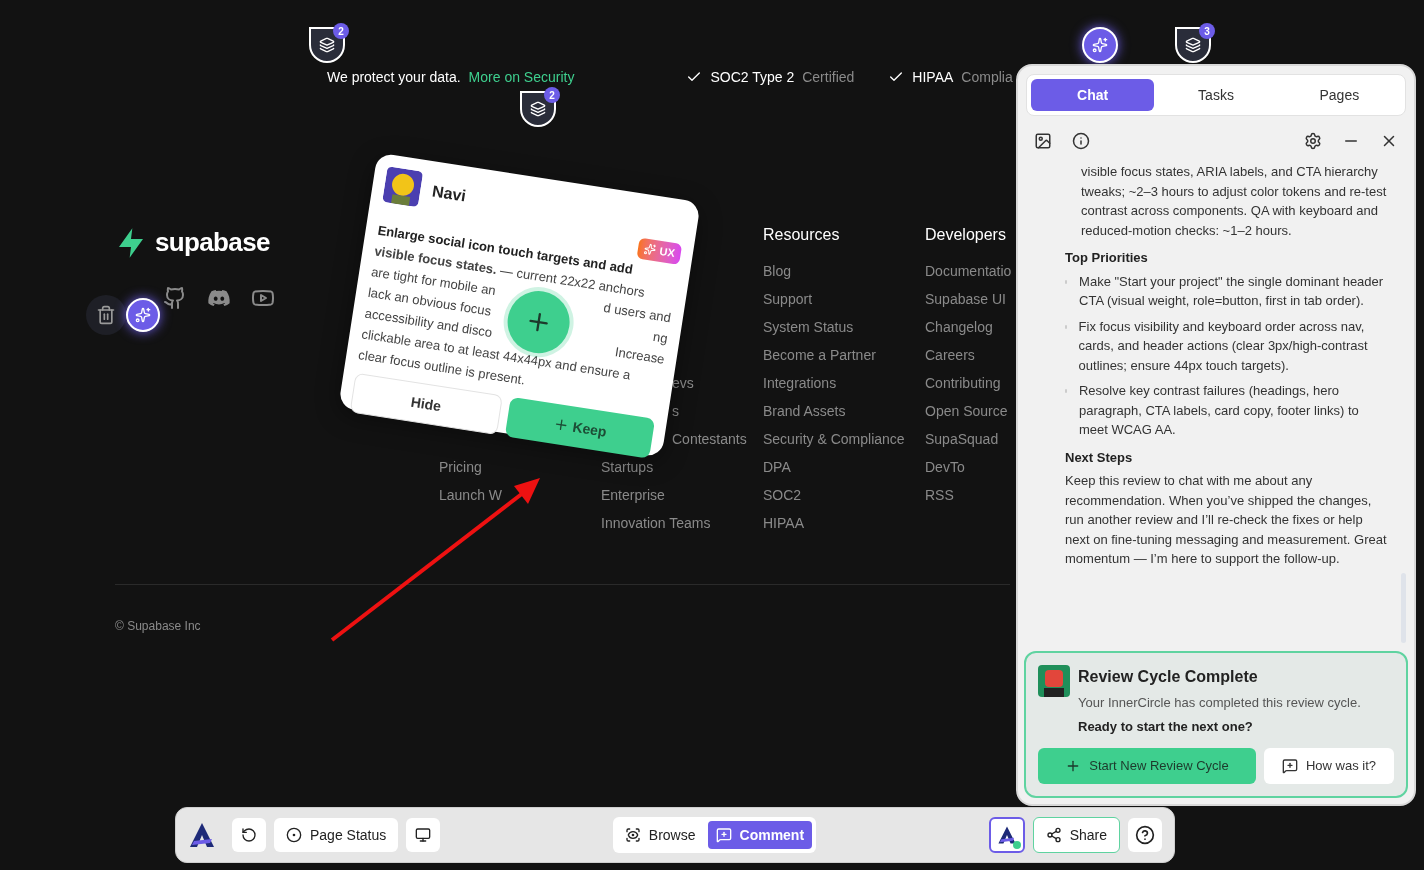  I want to click on eye-icon, so click(632, 835).